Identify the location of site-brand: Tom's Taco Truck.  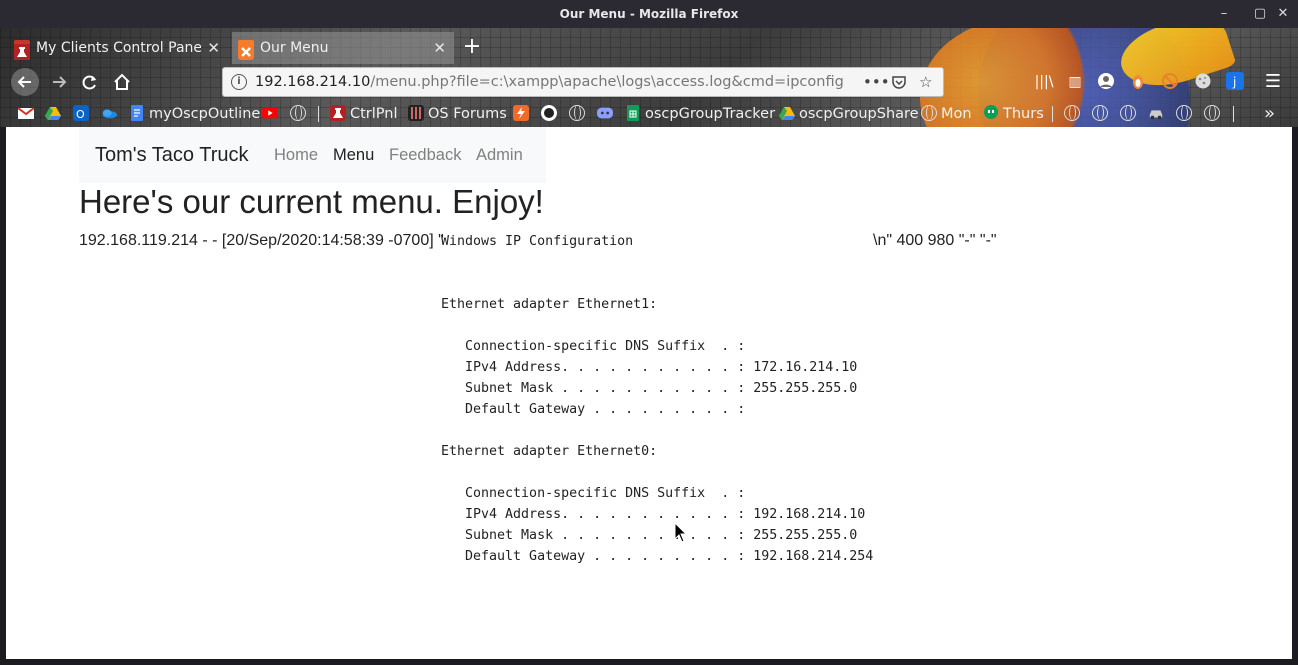
(172, 155).